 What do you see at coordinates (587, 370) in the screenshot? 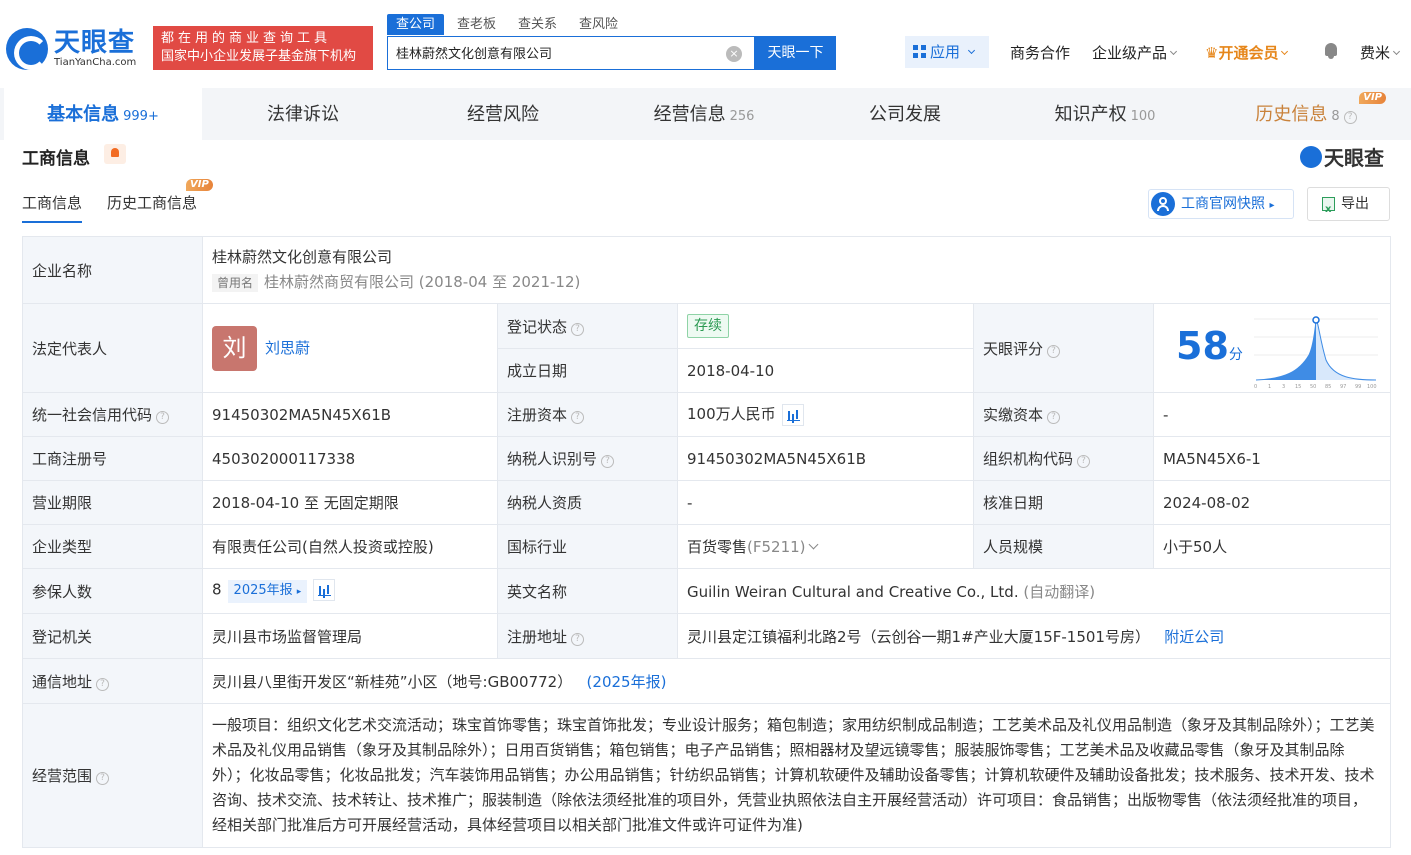
I see `founded-label: 成立日期` at bounding box center [587, 370].